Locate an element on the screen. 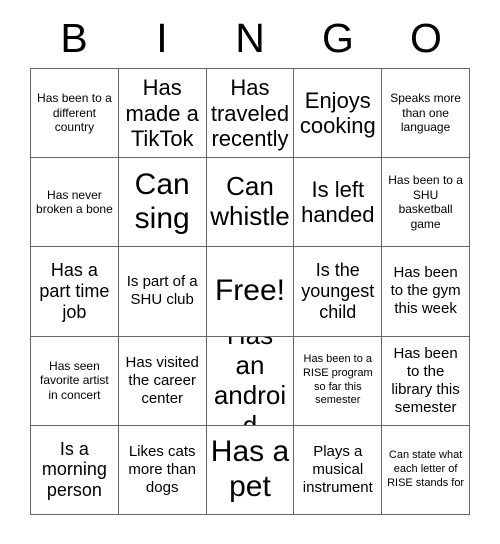 The image size is (500, 544). bingo-cell-label: Has a part time job is located at coordinates (74, 291).